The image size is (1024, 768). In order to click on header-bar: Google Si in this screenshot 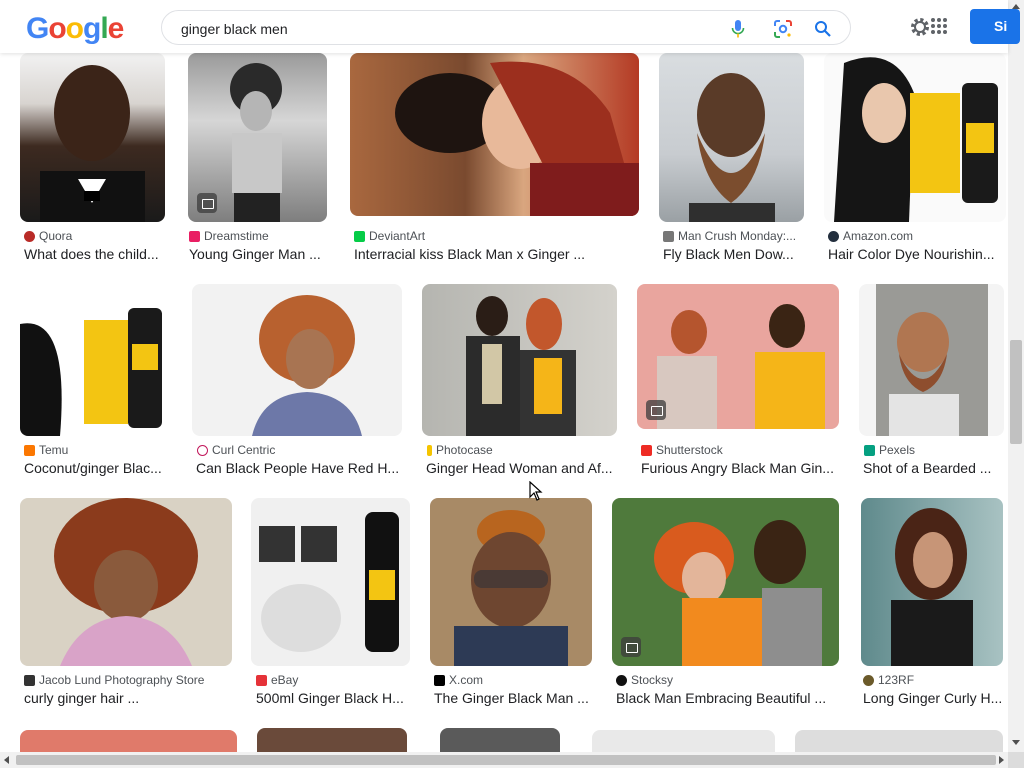, I will do `click(510, 26)`.